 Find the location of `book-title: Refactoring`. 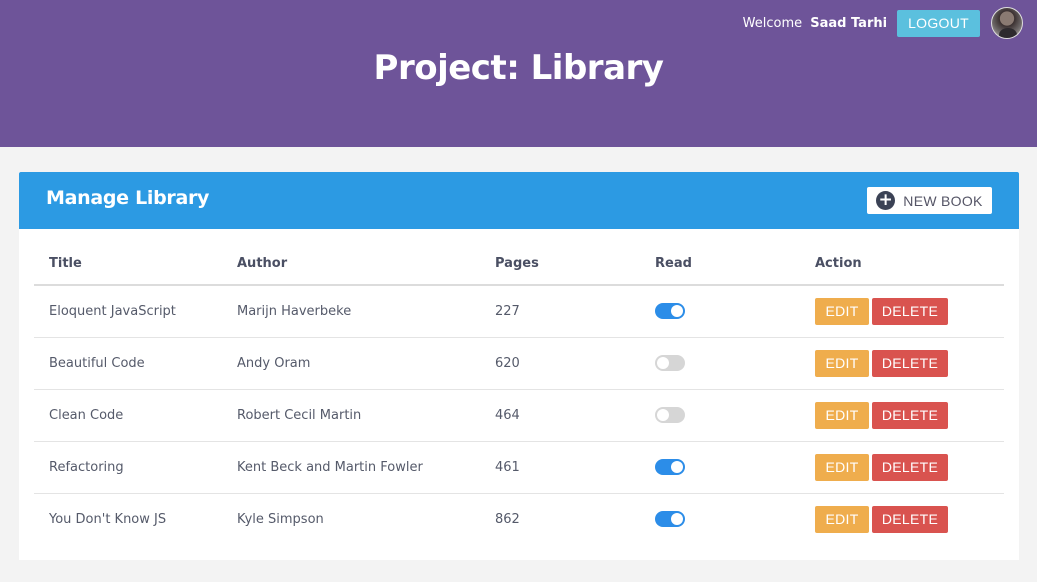

book-title: Refactoring is located at coordinates (128, 467).